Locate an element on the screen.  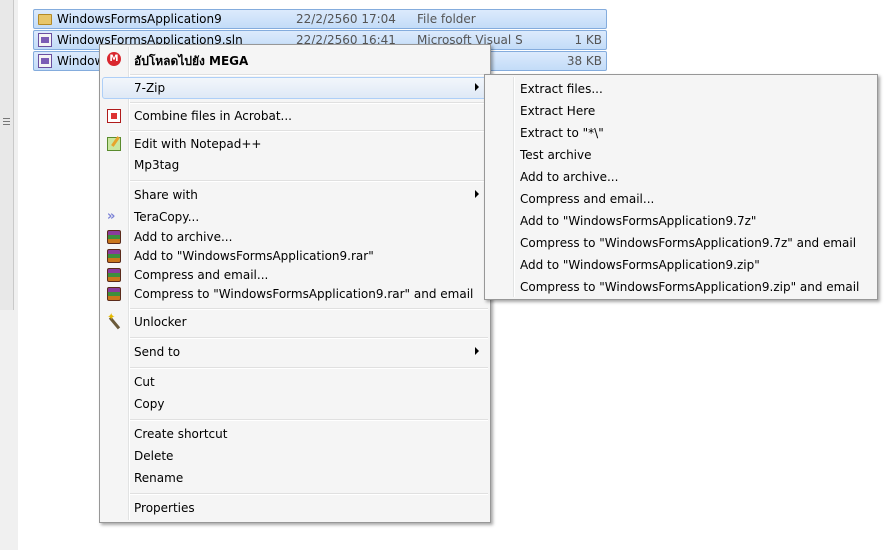
menu-item-label: Send to is located at coordinates (157, 352).